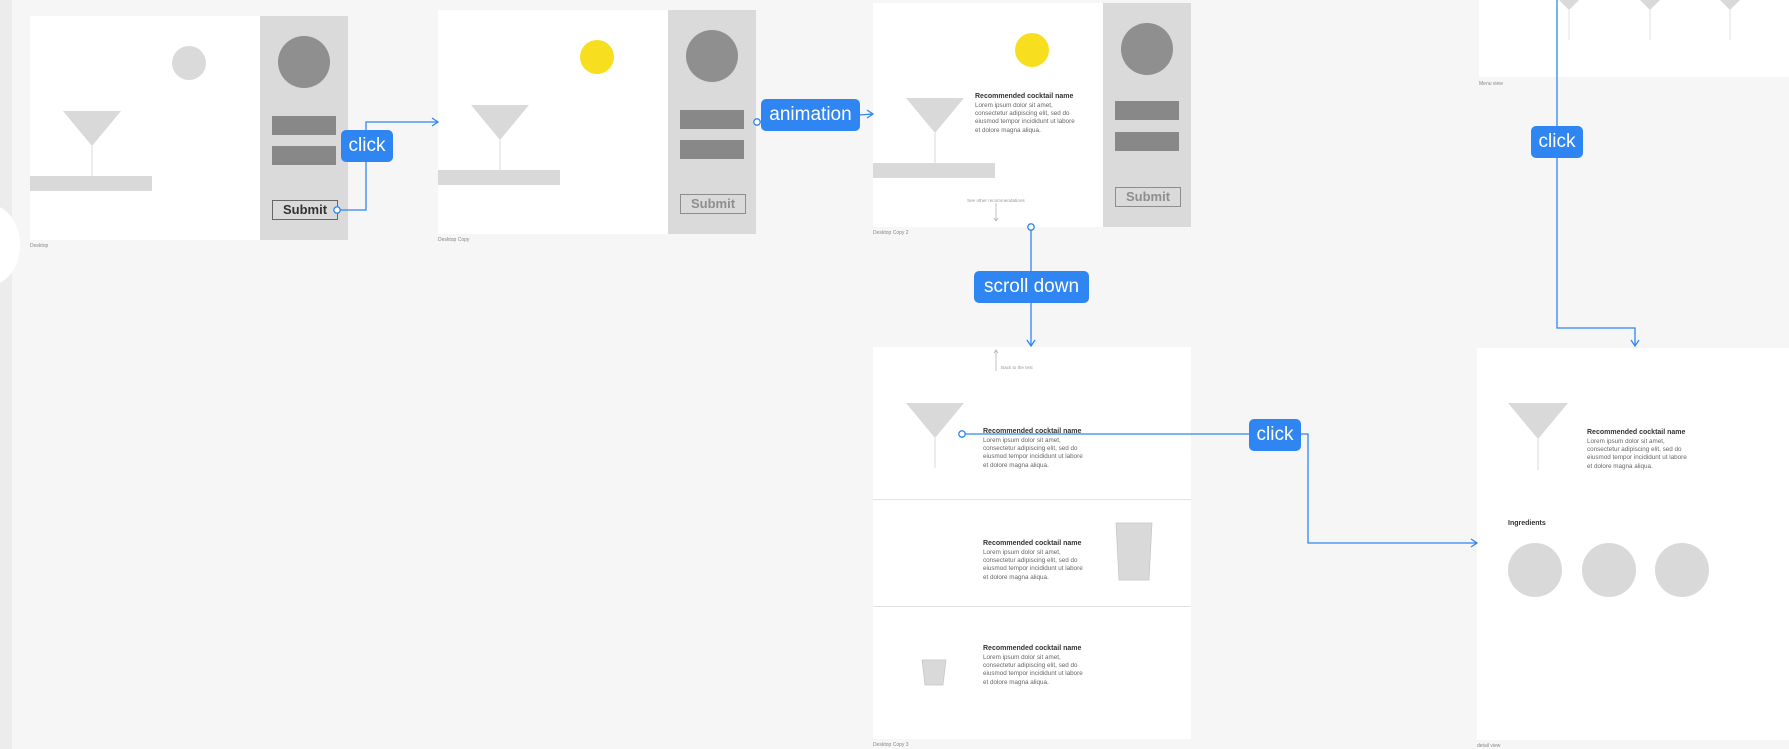 The width and height of the screenshot is (1789, 749). I want to click on interaction-badge-scroll-down: scroll down, so click(1031, 287).